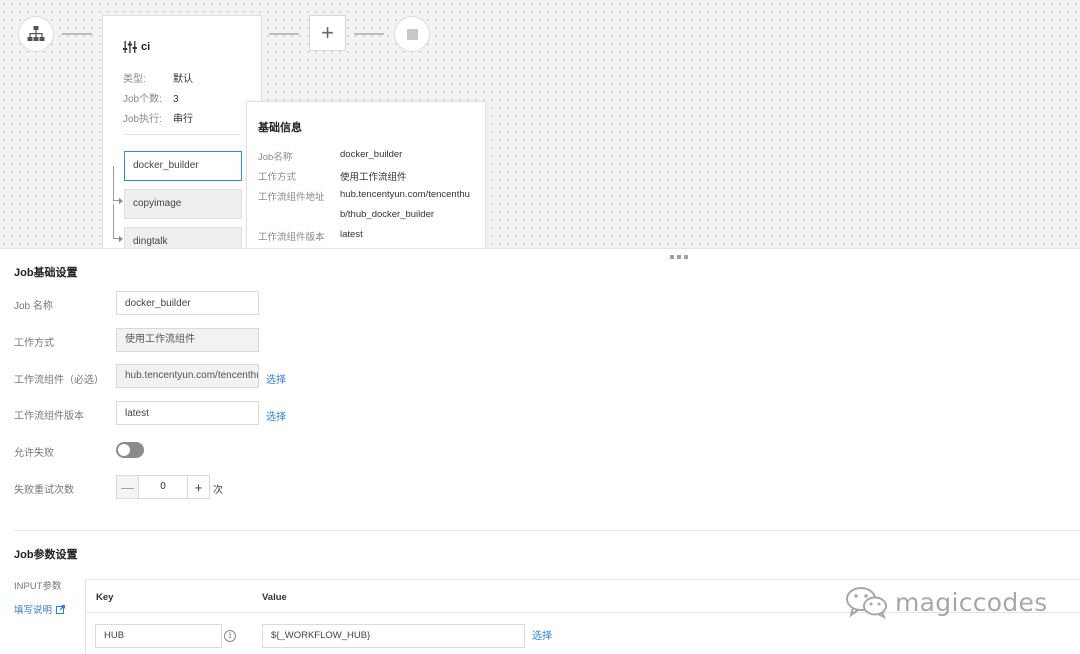 The height and width of the screenshot is (654, 1080). Describe the element at coordinates (387, 214) in the screenshot. I see `info-value: b/thub_docker_builder` at that location.